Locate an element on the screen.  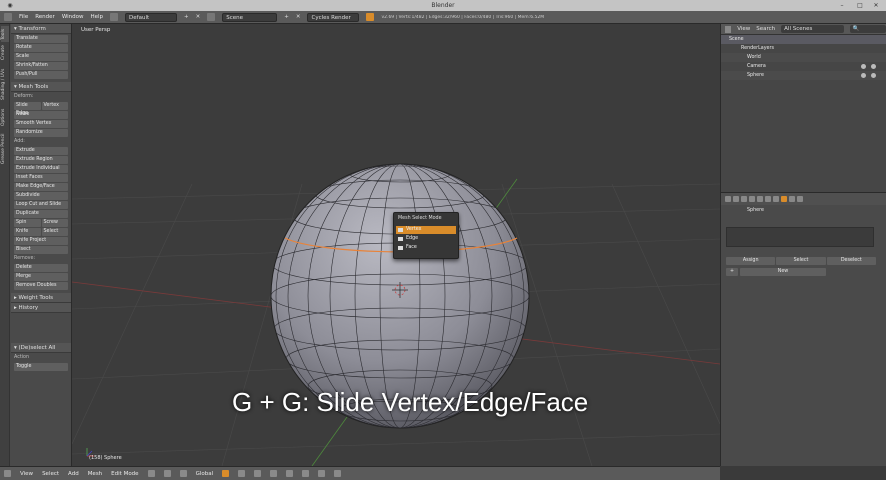
new-button: New is located at coordinates (783, 272).